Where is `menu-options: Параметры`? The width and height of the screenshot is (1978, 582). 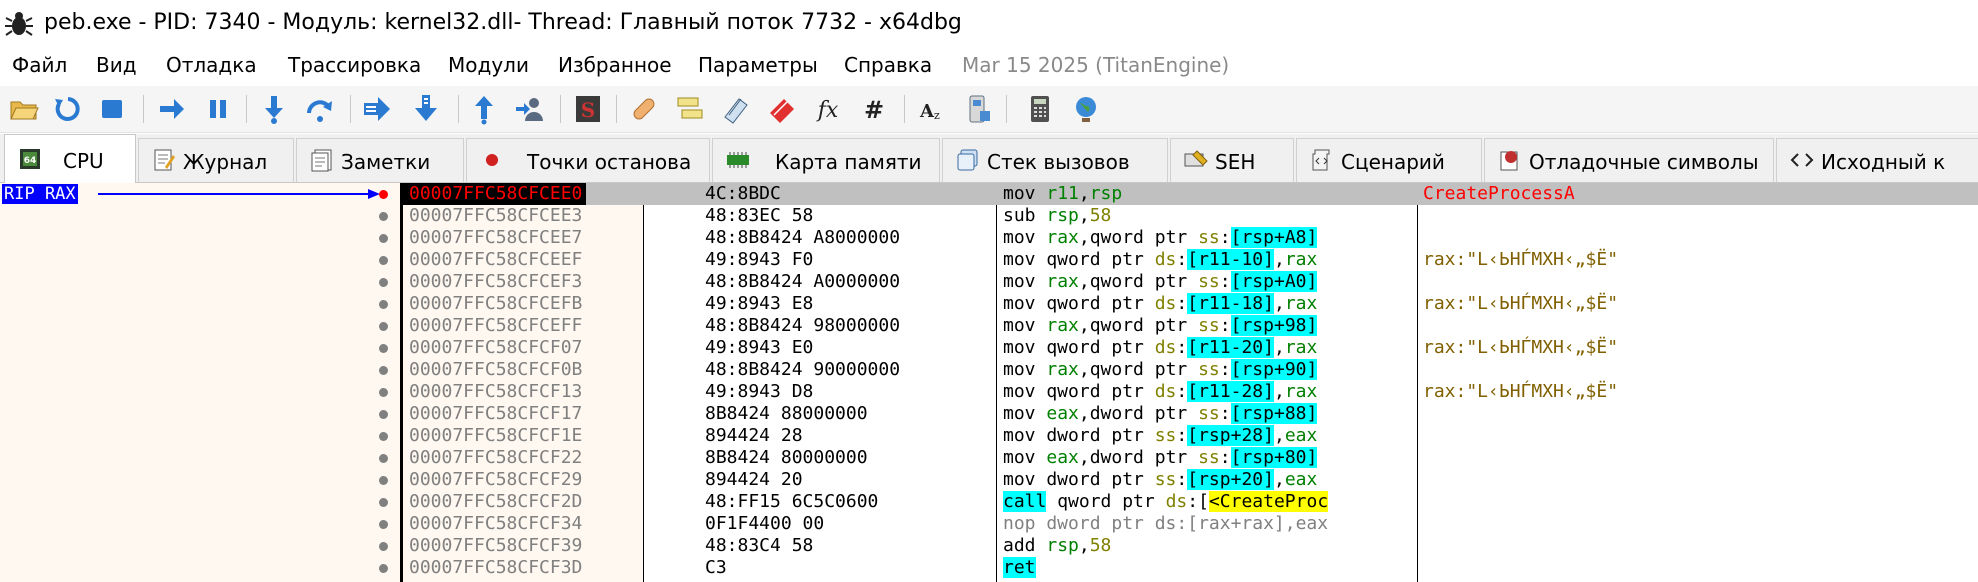
menu-options: Параметры is located at coordinates (758, 65).